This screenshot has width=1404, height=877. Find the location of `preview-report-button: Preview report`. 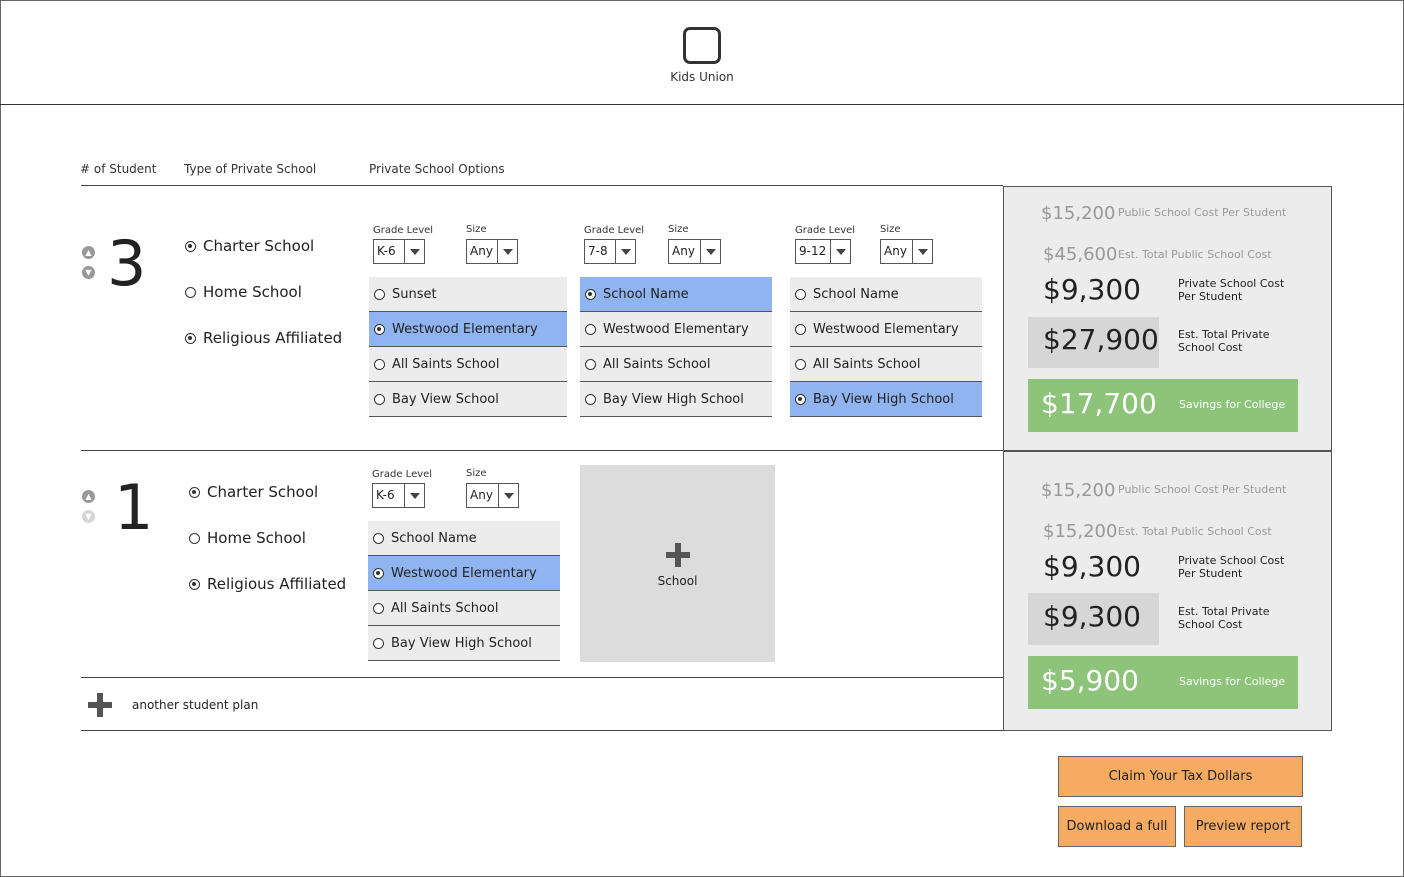

preview-report-button: Preview report is located at coordinates (1243, 826).